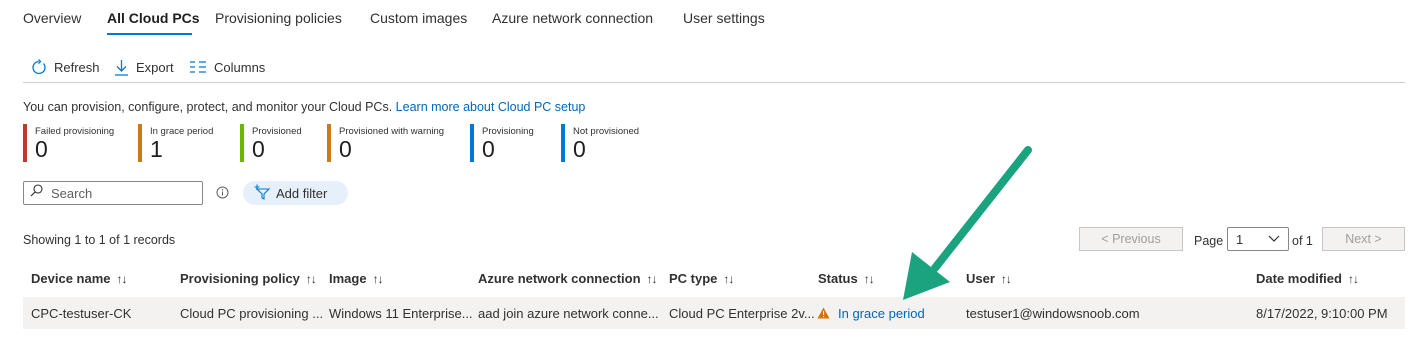  I want to click on next-button: Next >, so click(1363, 239).